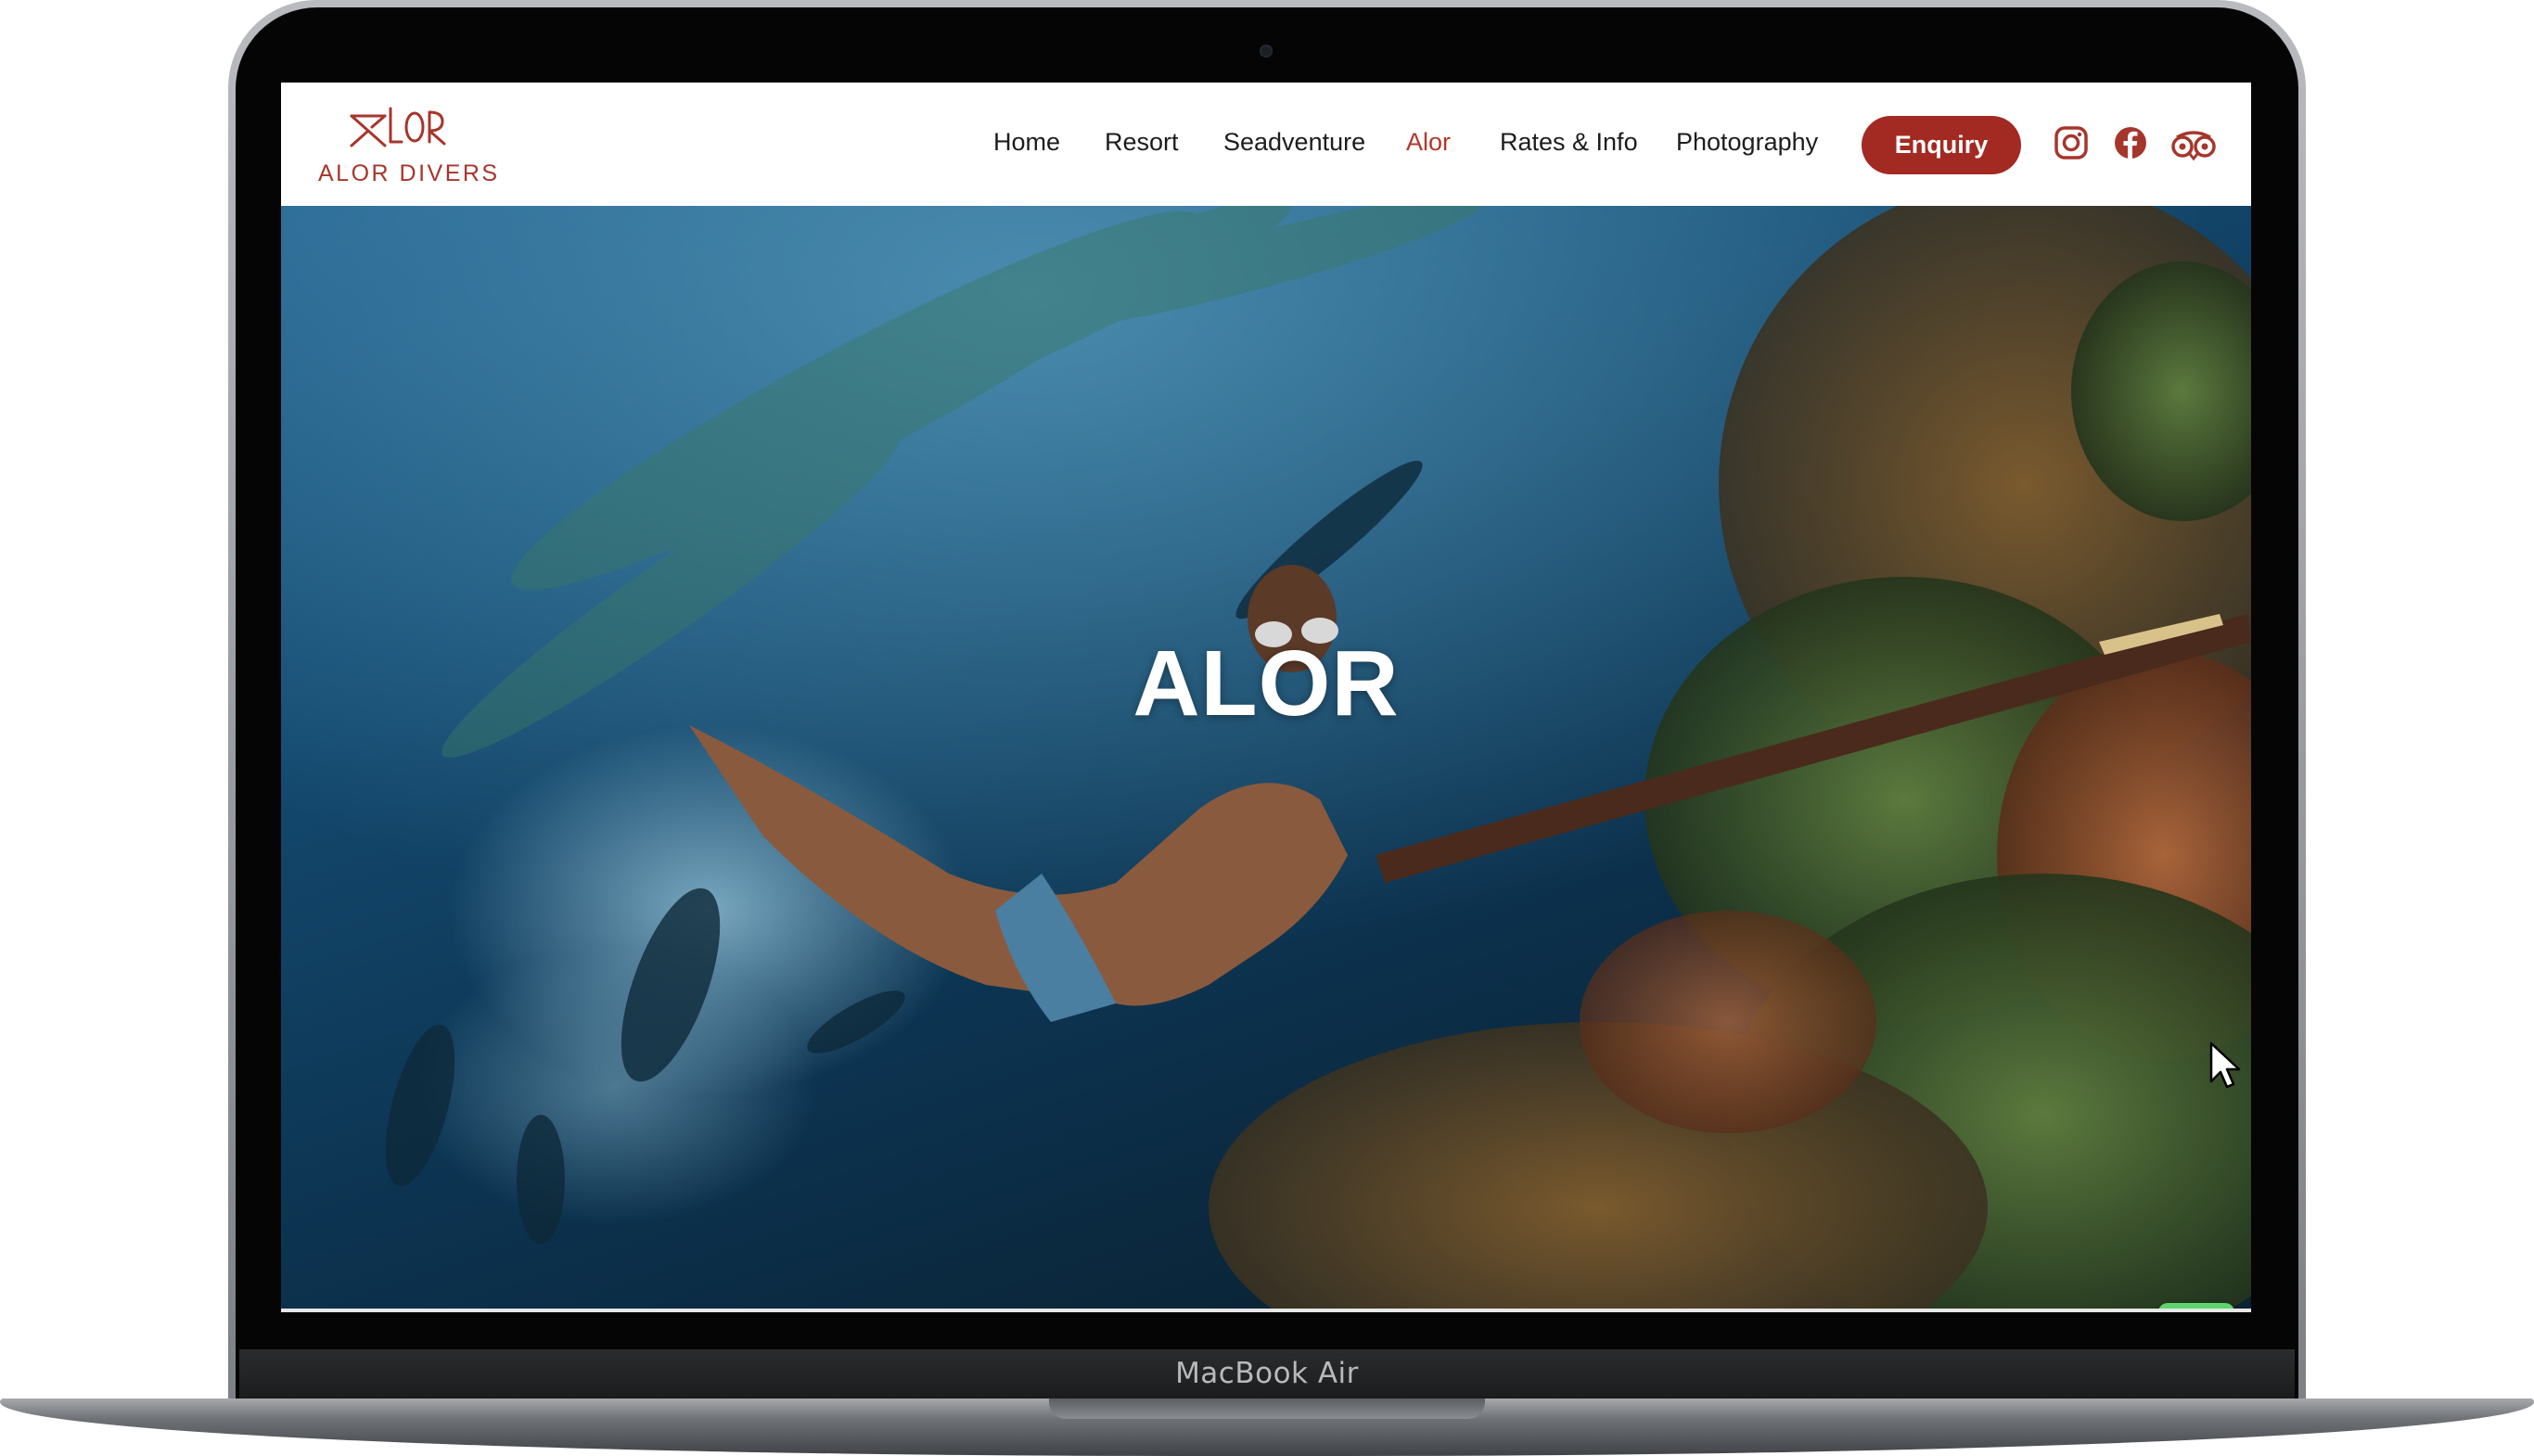 The width and height of the screenshot is (2534, 1456). Describe the element at coordinates (2071, 142) in the screenshot. I see `instagram-icon` at that location.